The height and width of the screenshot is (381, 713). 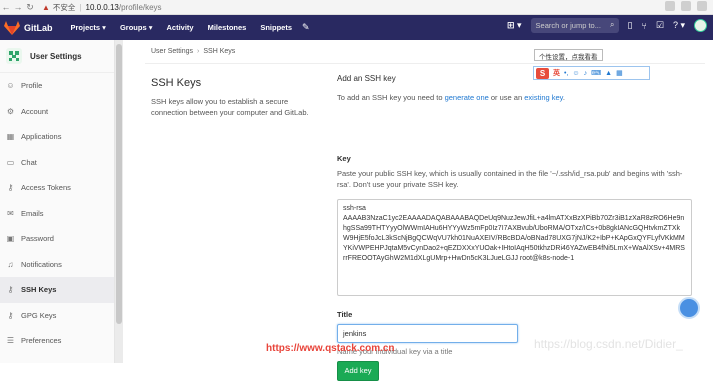 I want to click on ime-toolbar: S 英 •, ☺ ♪ ⌨ ▲ ▦, so click(x=591, y=73).